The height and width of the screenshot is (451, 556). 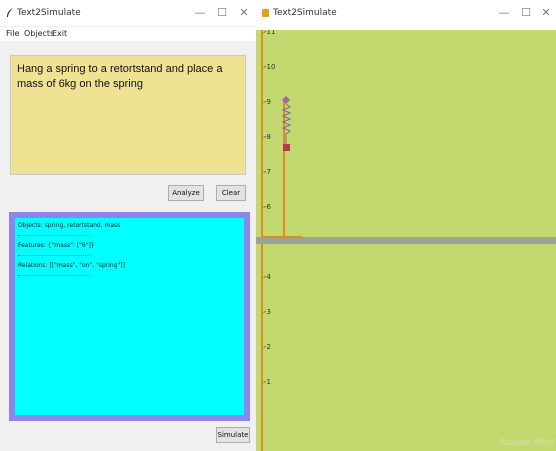 What do you see at coordinates (270, 33) in the screenshot?
I see `ruler-tick-label: -11` at bounding box center [270, 33].